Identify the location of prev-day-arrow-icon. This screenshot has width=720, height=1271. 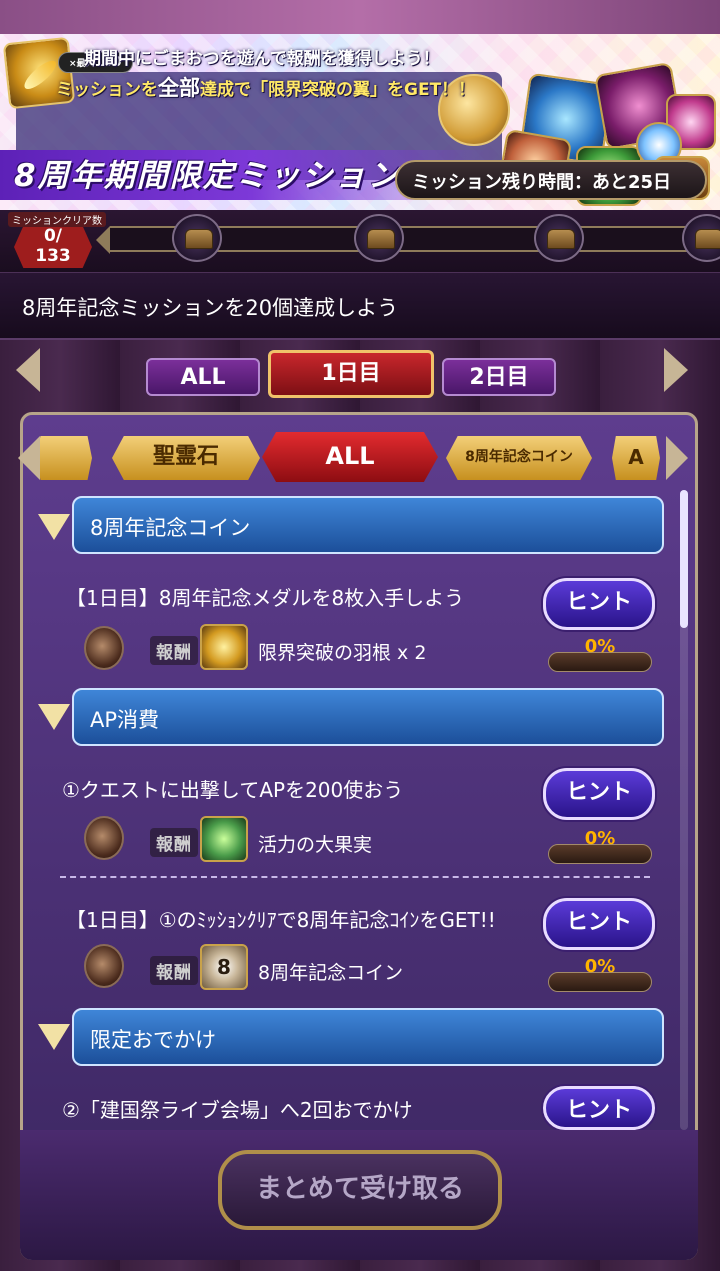
(28, 370).